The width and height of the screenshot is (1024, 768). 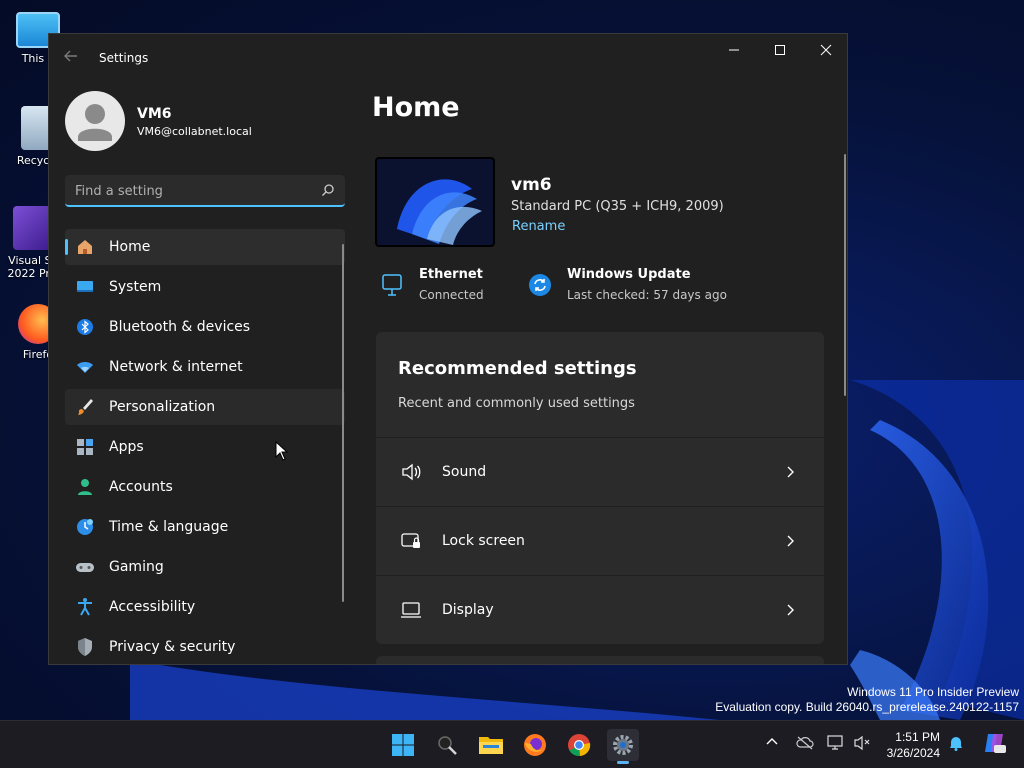 I want to click on taskbar-search-button, so click(x=447, y=745).